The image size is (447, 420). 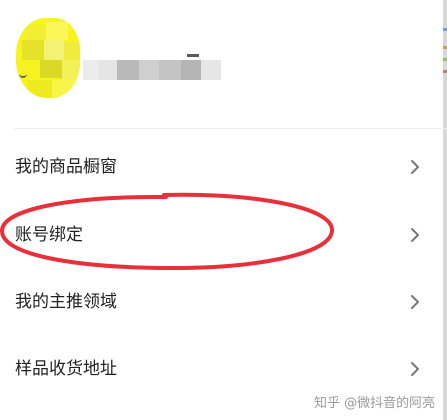 What do you see at coordinates (230, 128) in the screenshot?
I see `header-divider` at bounding box center [230, 128].